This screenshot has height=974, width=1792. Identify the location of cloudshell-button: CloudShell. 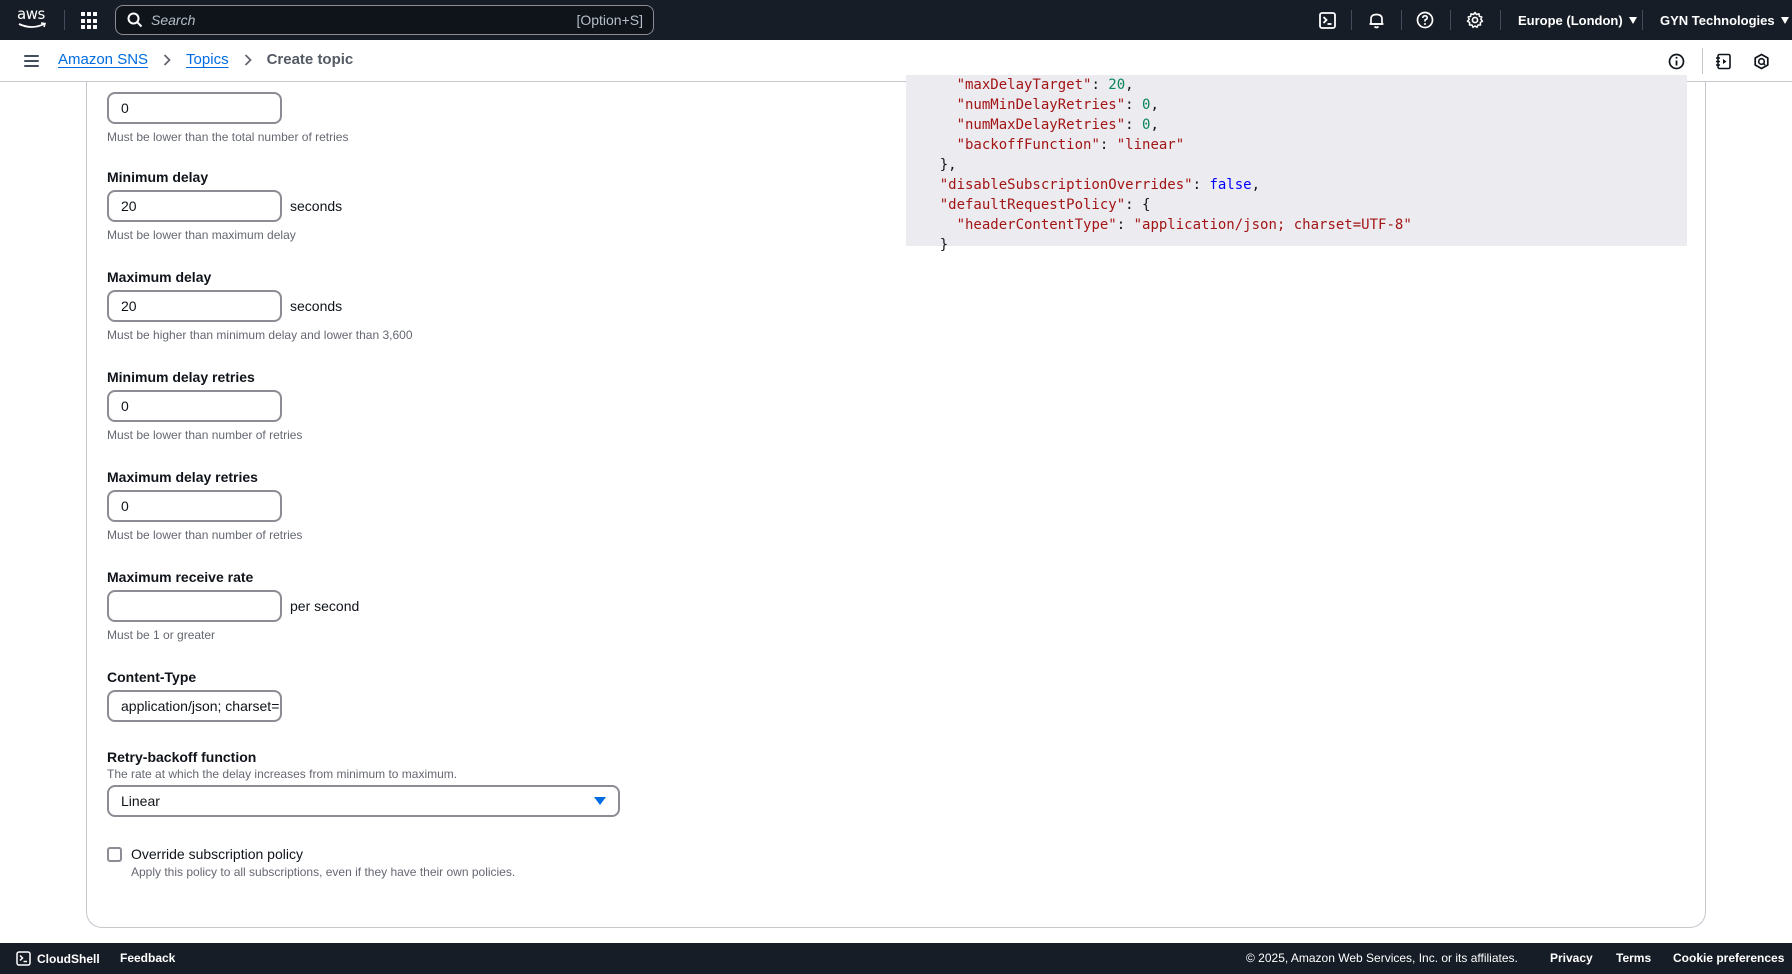
(58, 958).